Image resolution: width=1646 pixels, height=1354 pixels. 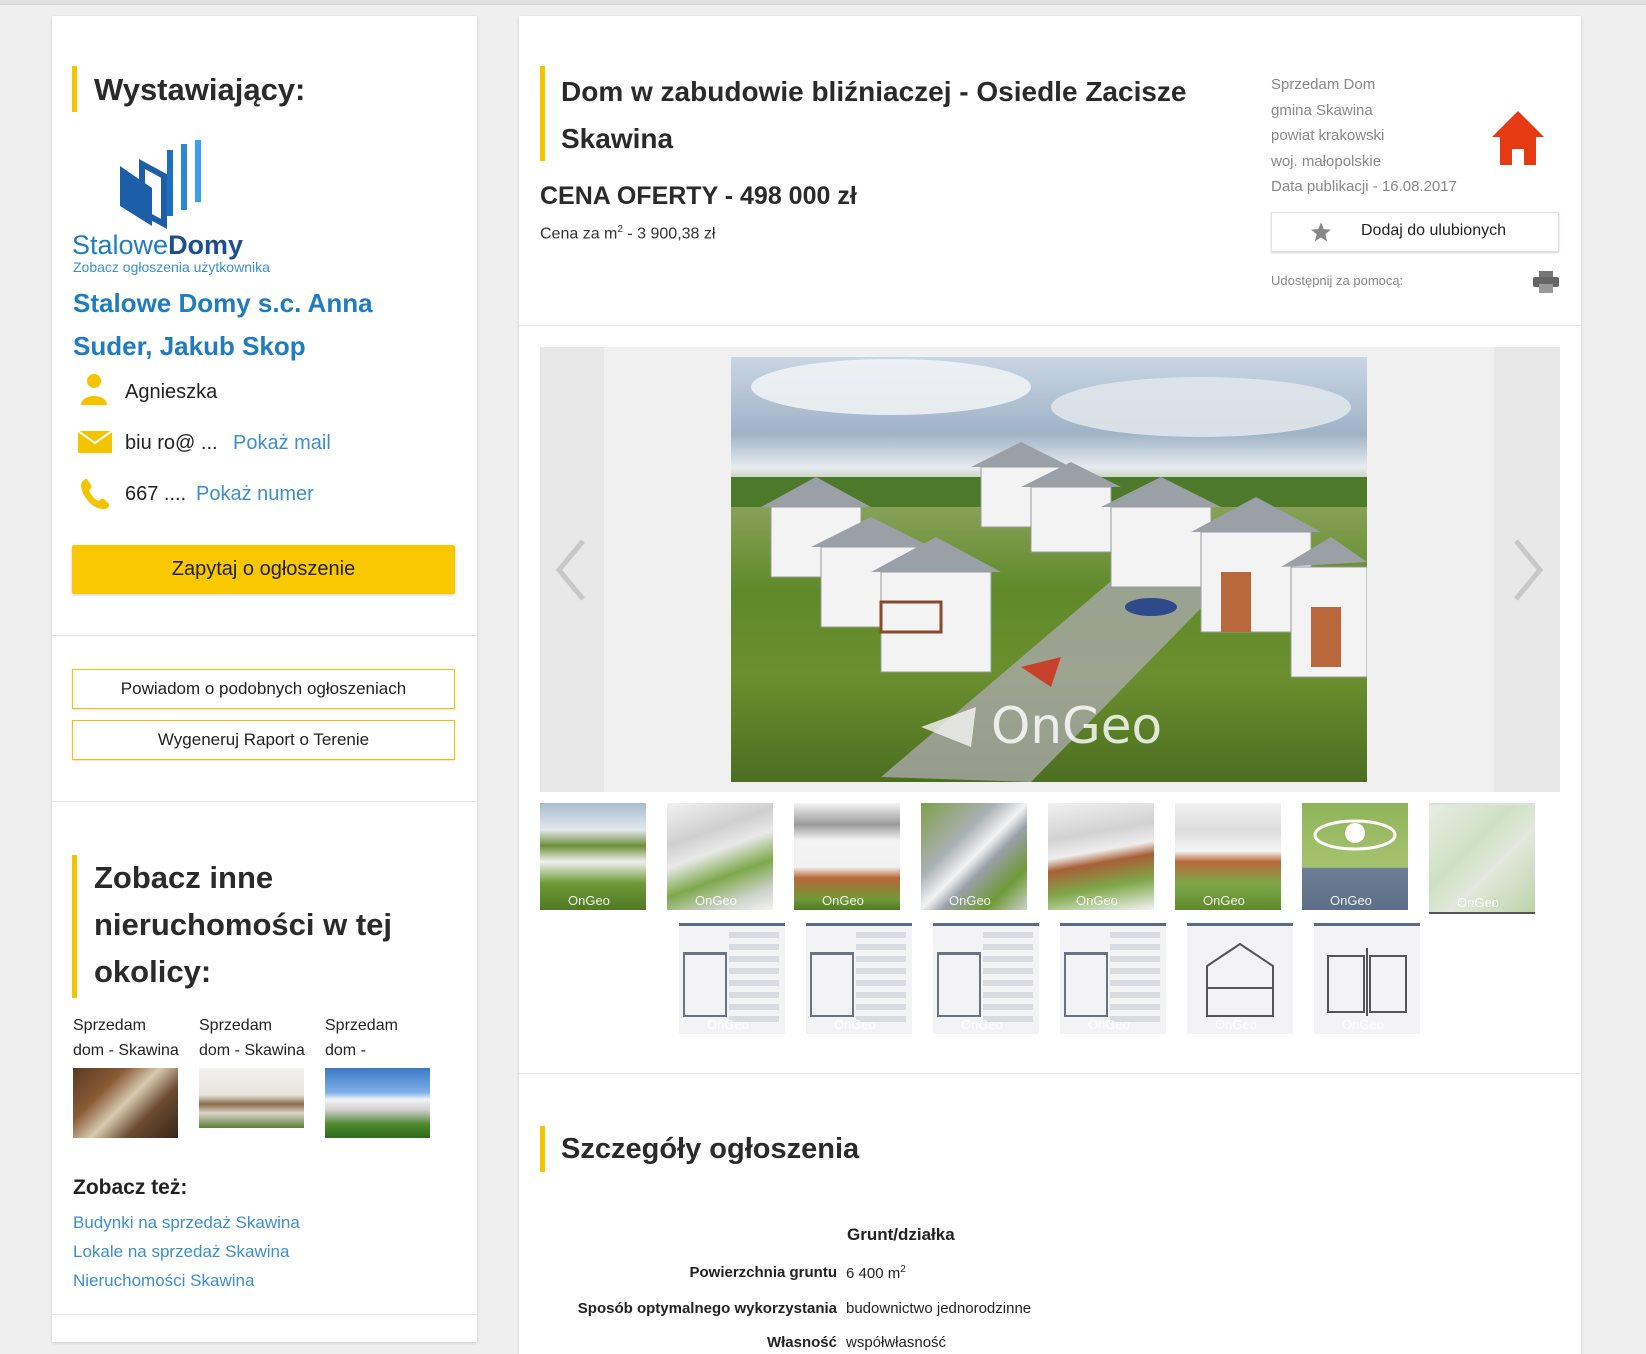 What do you see at coordinates (896, 1342) in the screenshot?
I see `detail-value: współwłasność` at bounding box center [896, 1342].